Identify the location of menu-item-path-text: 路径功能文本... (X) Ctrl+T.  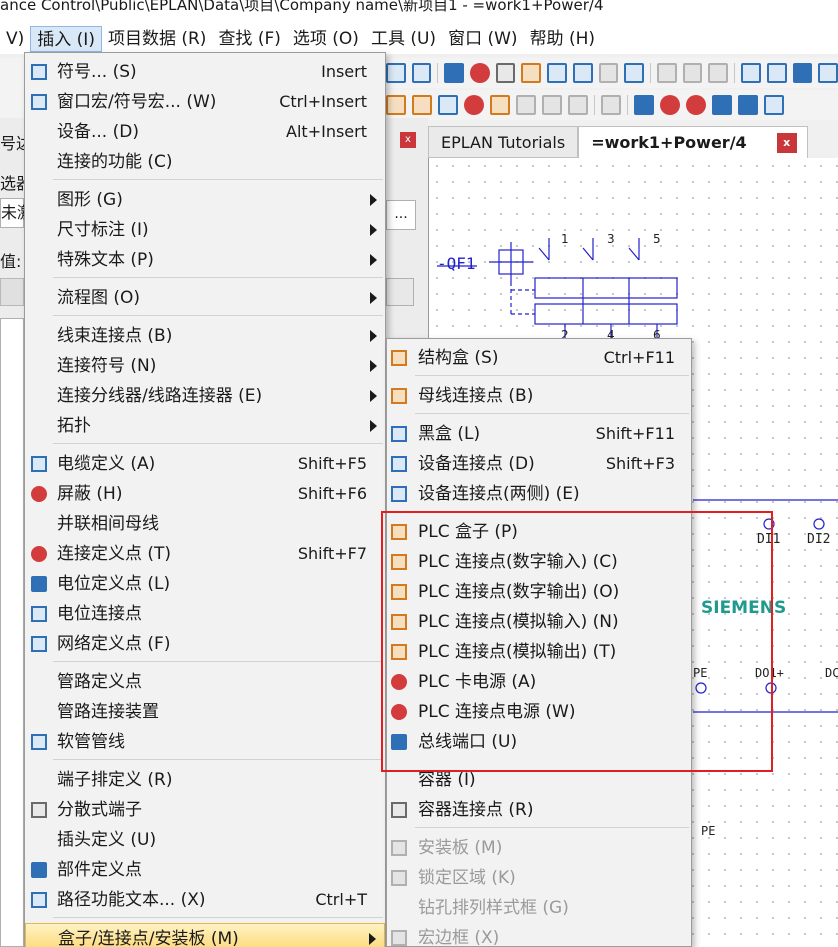
(205, 900).